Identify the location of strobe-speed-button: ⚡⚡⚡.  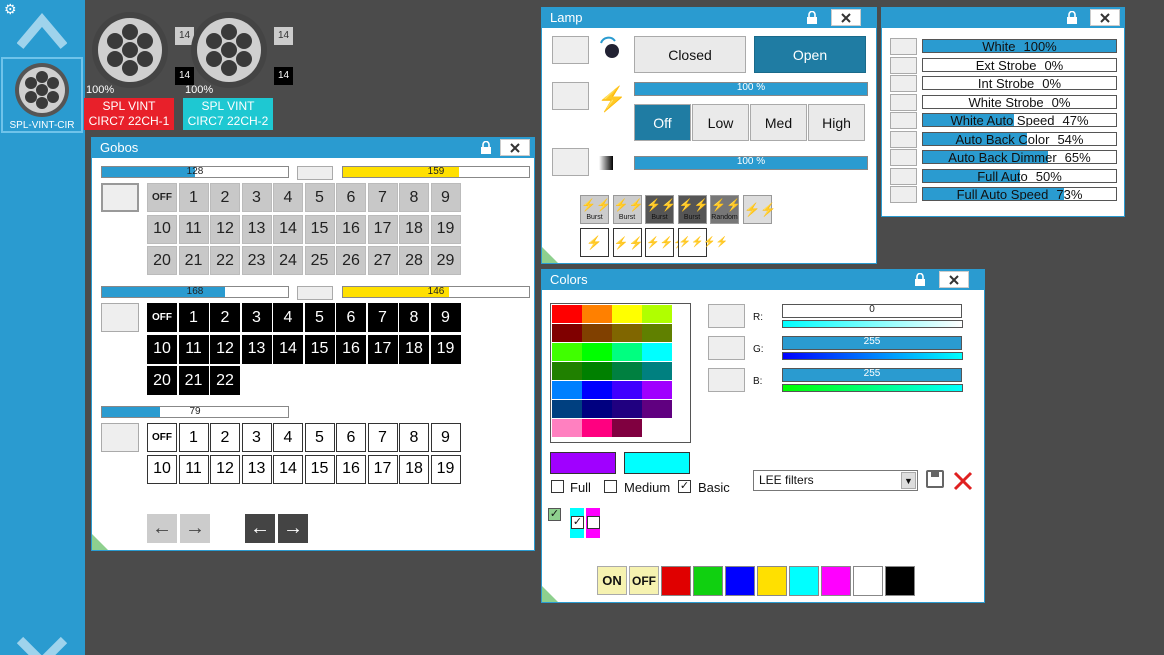
(666, 242).